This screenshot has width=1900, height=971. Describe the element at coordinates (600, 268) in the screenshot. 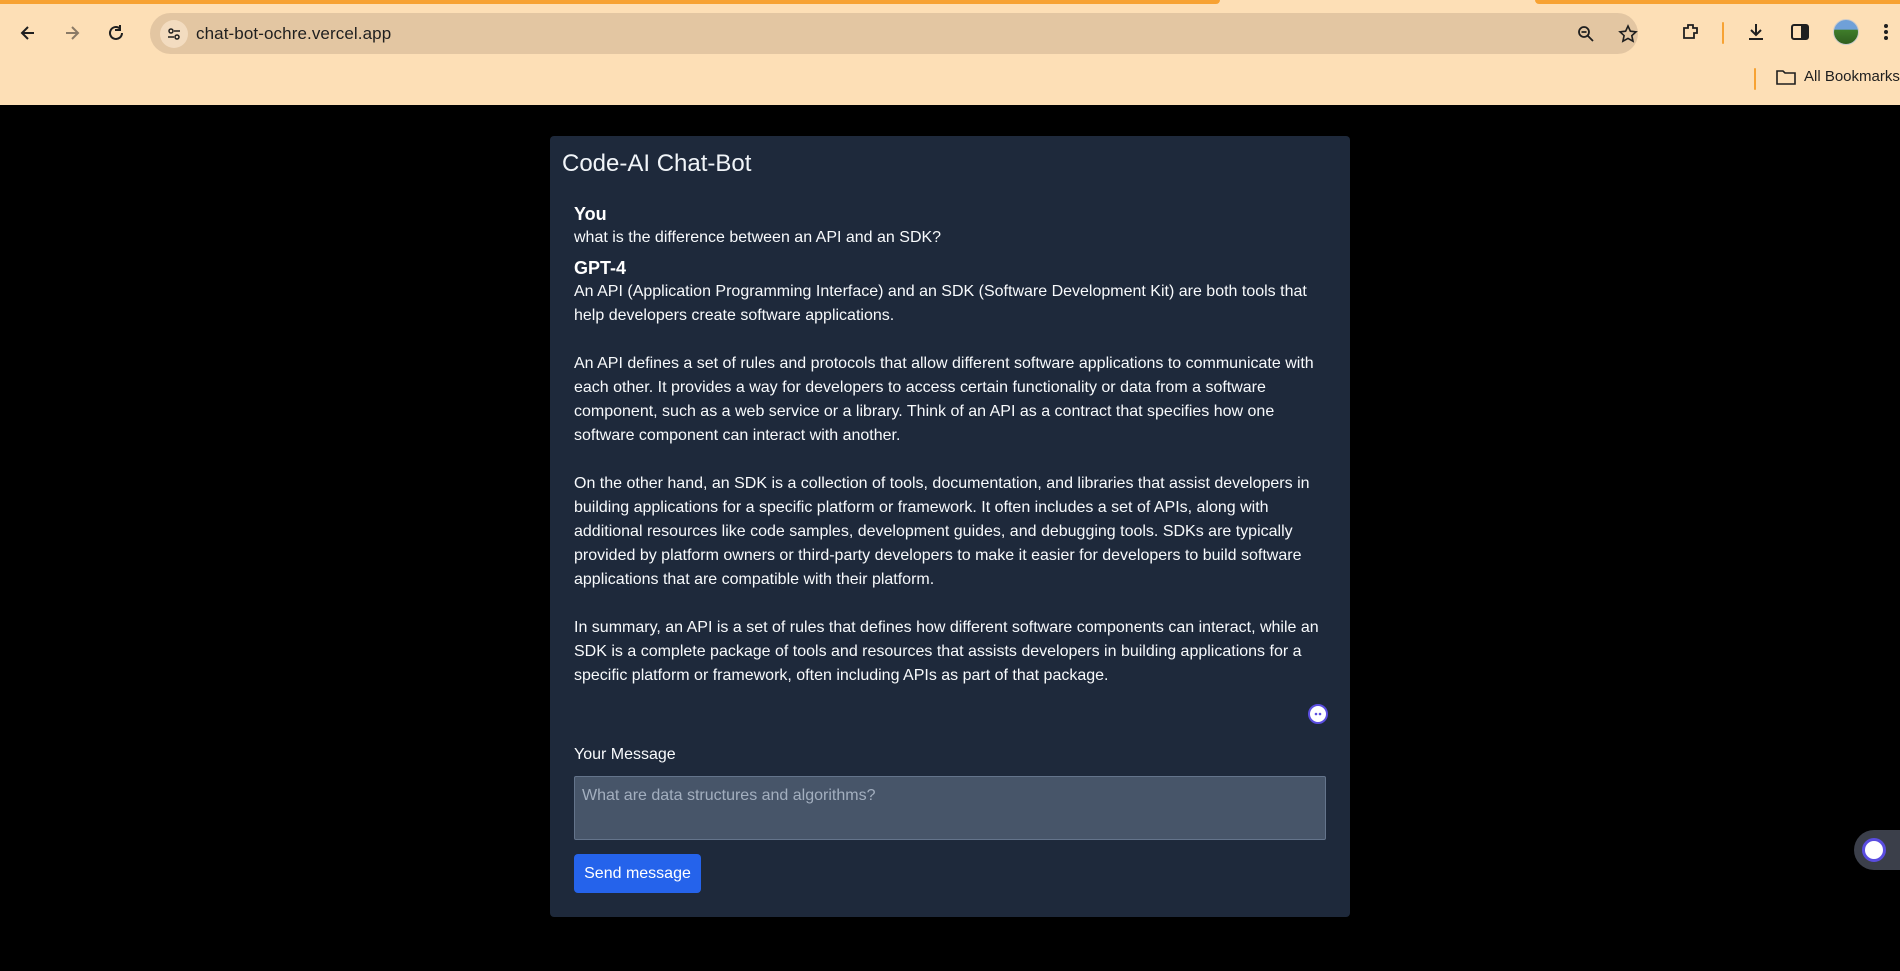

I see `message-sender: GPT-4` at that location.